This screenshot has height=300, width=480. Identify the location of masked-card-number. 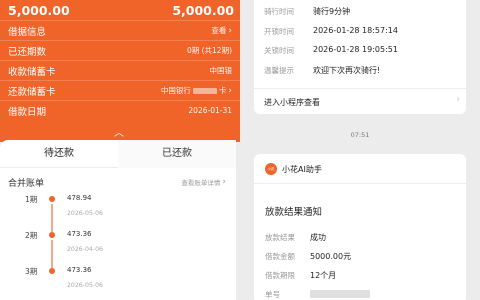
(204, 90).